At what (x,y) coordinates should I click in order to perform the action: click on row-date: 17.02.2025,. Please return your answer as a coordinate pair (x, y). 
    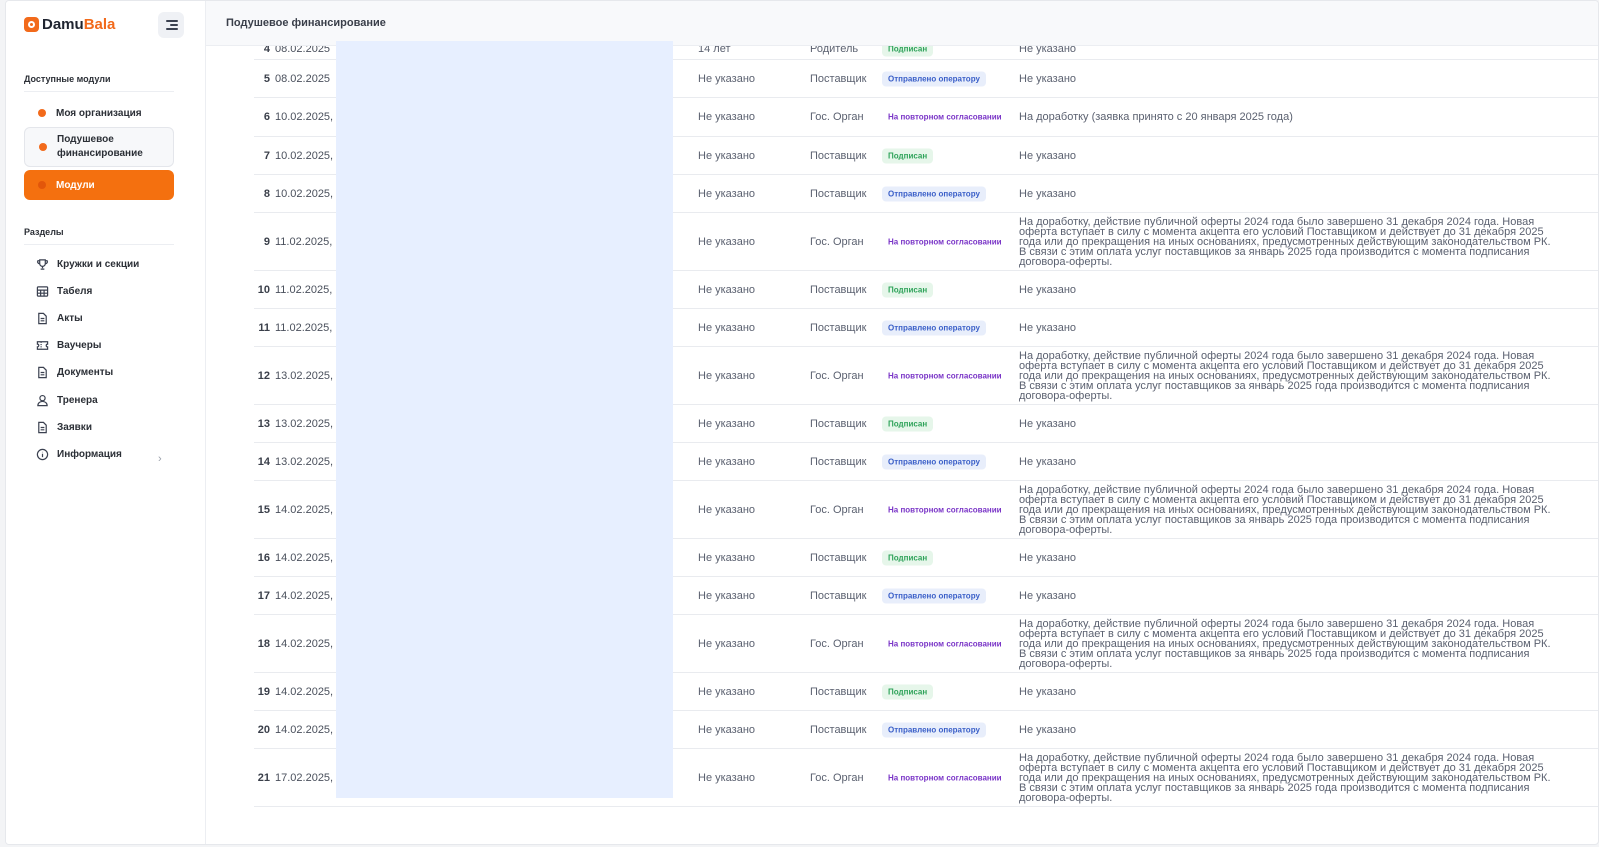
    Looking at the image, I should click on (304, 777).